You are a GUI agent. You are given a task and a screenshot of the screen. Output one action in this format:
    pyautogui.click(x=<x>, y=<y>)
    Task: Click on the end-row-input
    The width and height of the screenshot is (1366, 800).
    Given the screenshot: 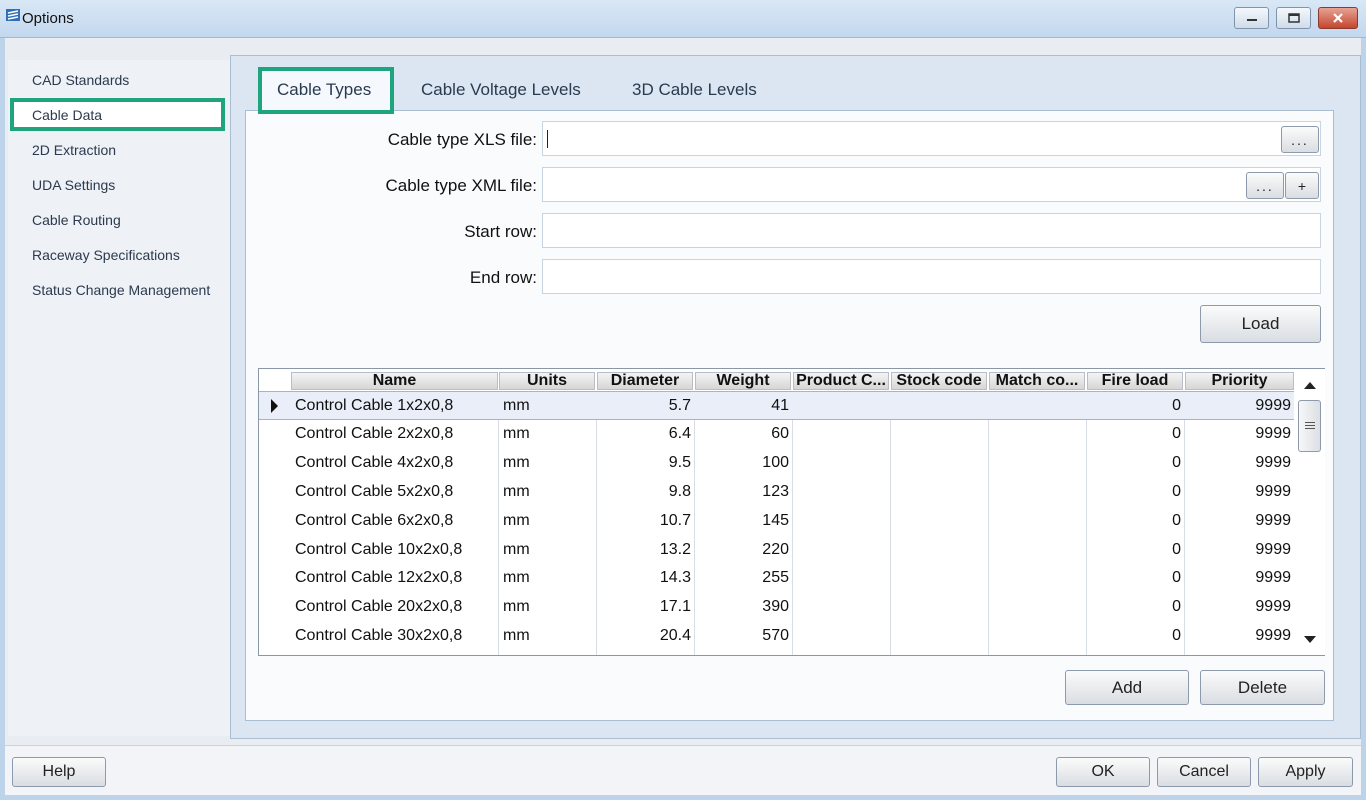 What is the action you would take?
    pyautogui.click(x=931, y=276)
    